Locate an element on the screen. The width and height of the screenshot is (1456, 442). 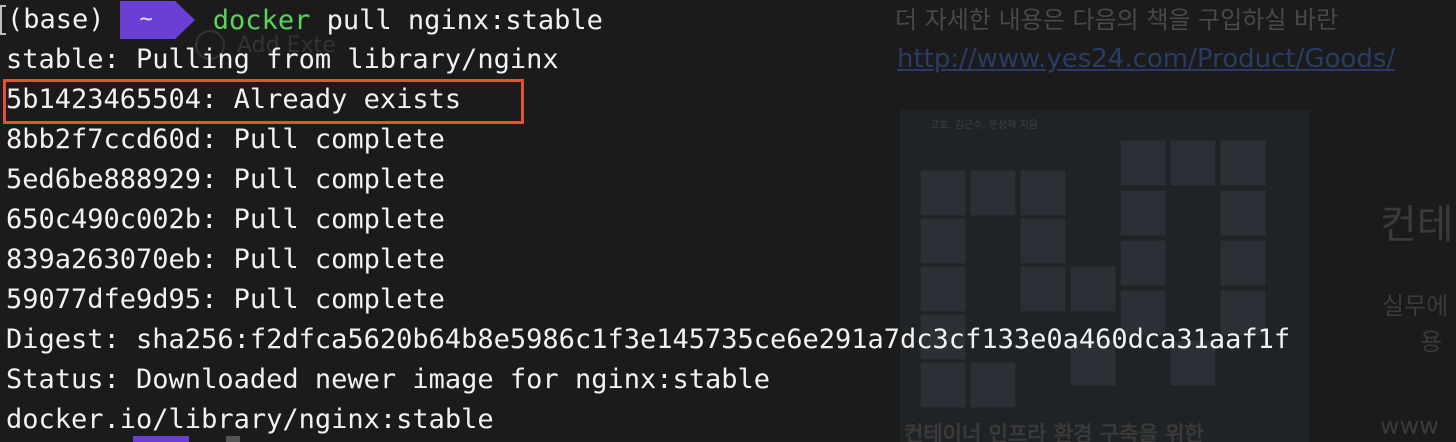
cursor-bracket-icon is located at coordinates (3, 20).